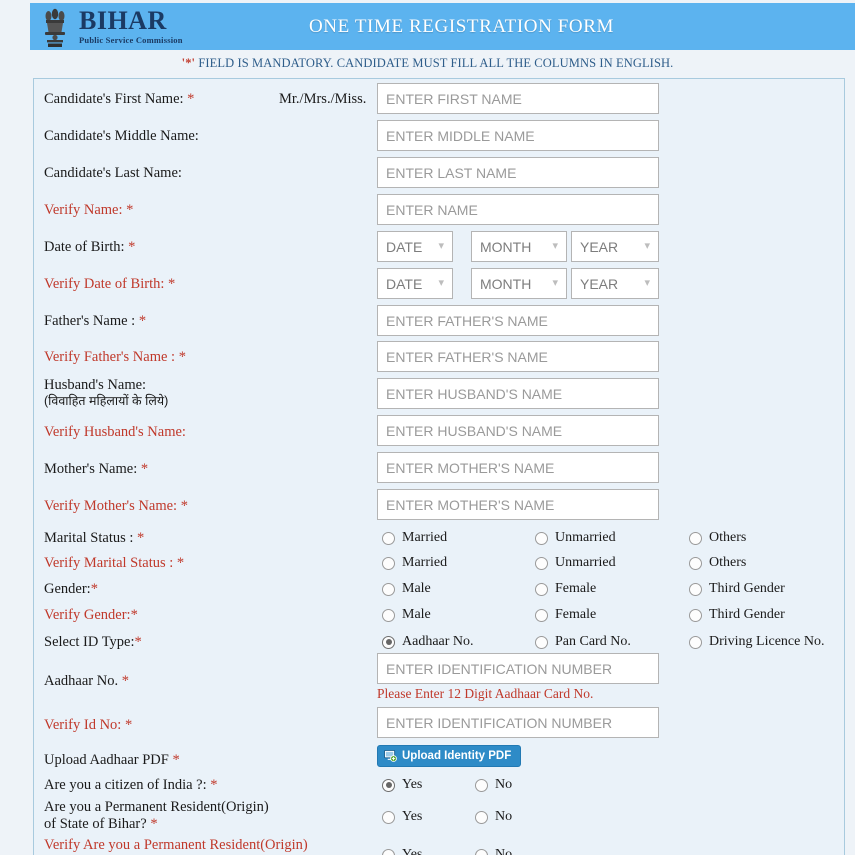  I want to click on verify-permanent-resident-option-yes: Yes, so click(402, 851).